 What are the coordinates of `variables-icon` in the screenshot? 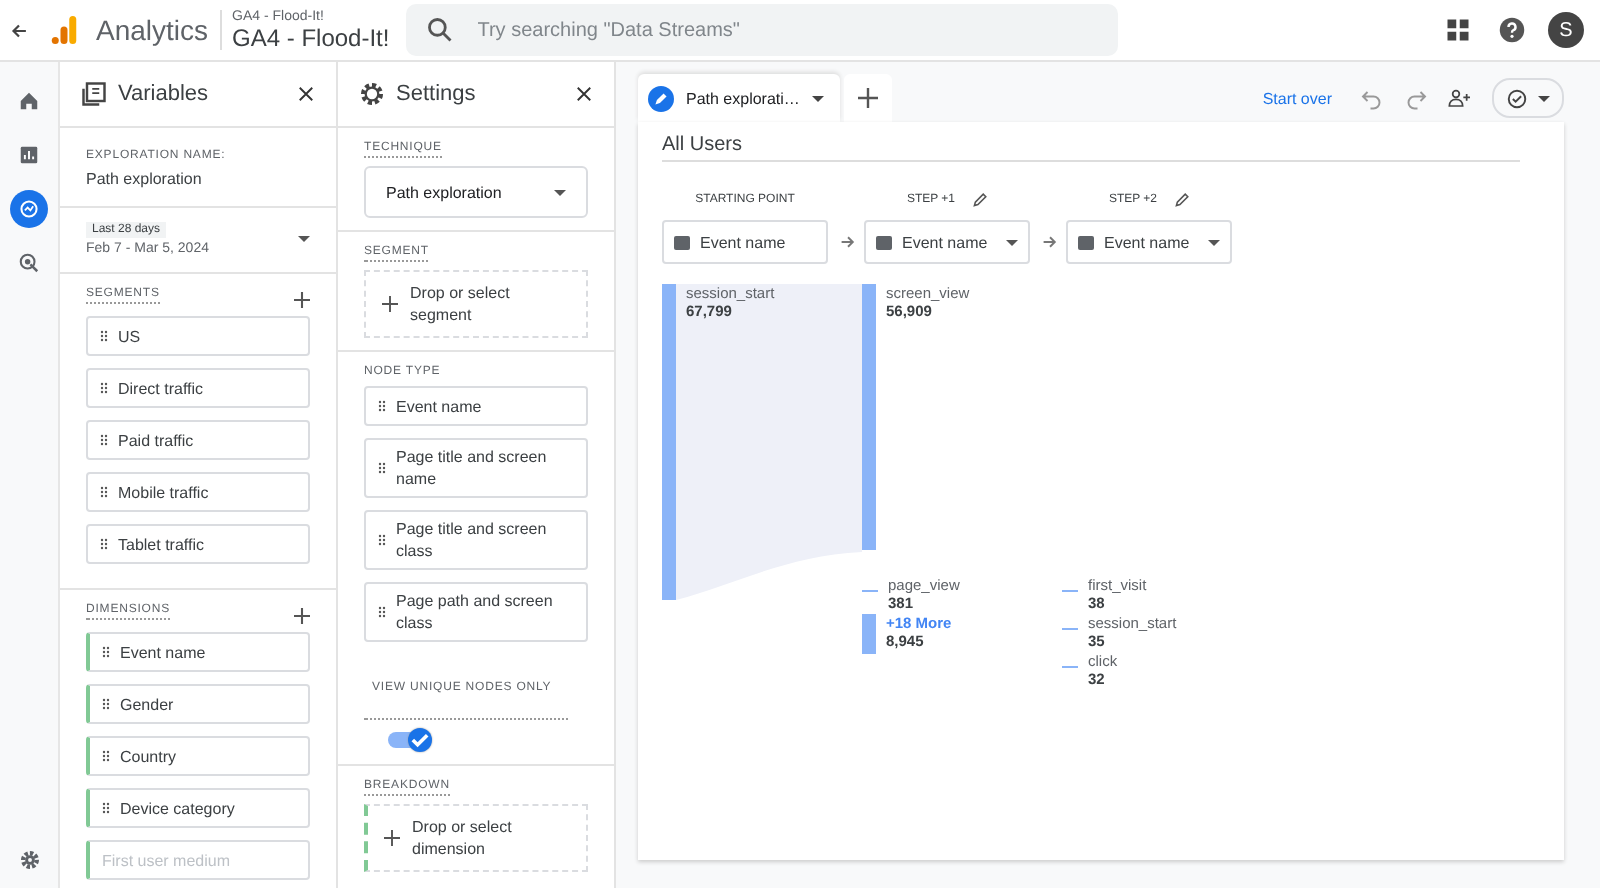 It's located at (94, 94).